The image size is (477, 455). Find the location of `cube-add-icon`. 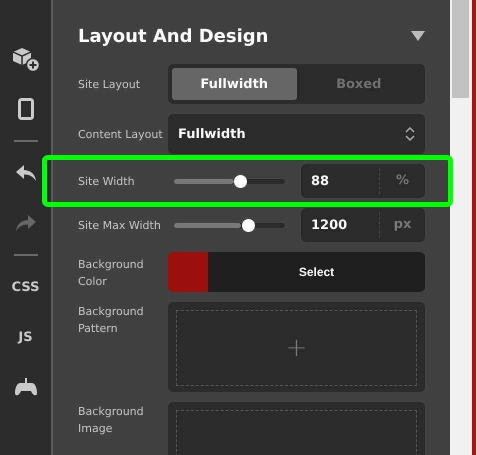

cube-add-icon is located at coordinates (26, 59).